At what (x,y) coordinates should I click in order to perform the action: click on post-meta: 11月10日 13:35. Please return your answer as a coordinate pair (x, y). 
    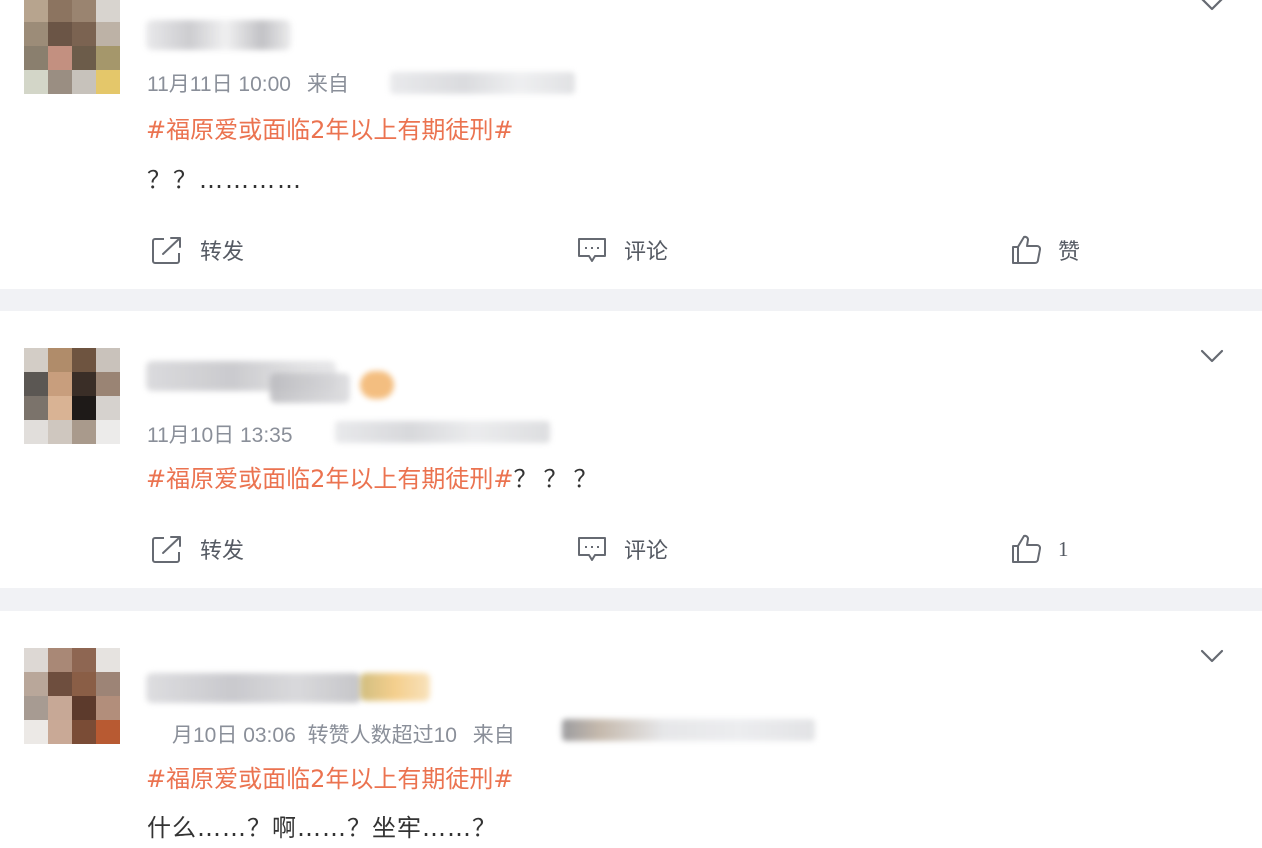
    Looking at the image, I should click on (220, 434).